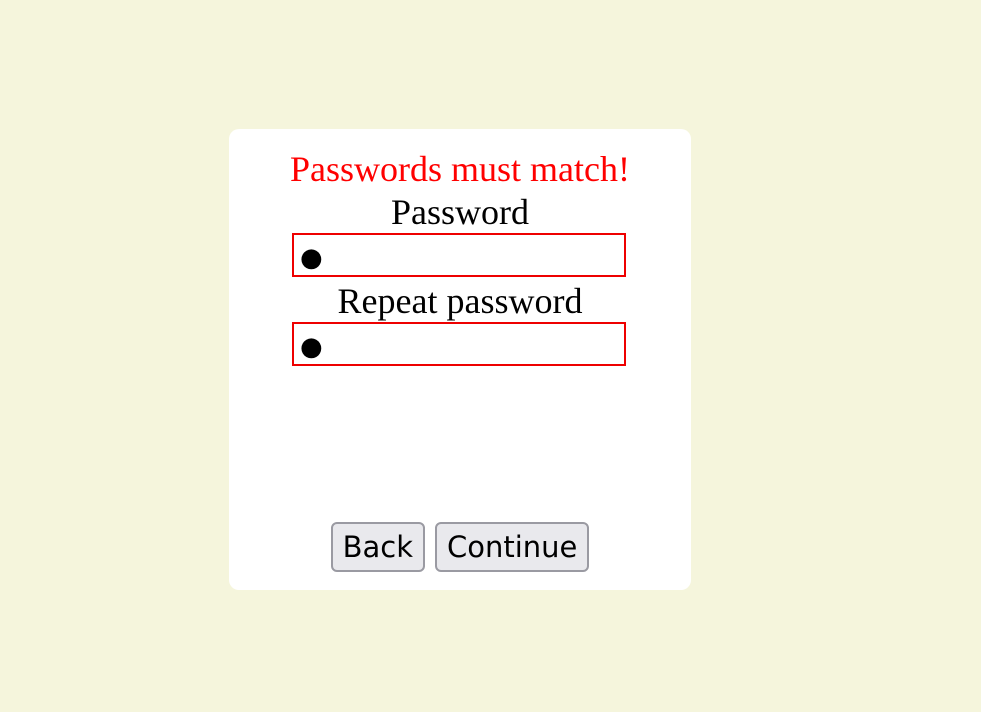  What do you see at coordinates (311, 258) in the screenshot?
I see `password-masked-value: ●` at bounding box center [311, 258].